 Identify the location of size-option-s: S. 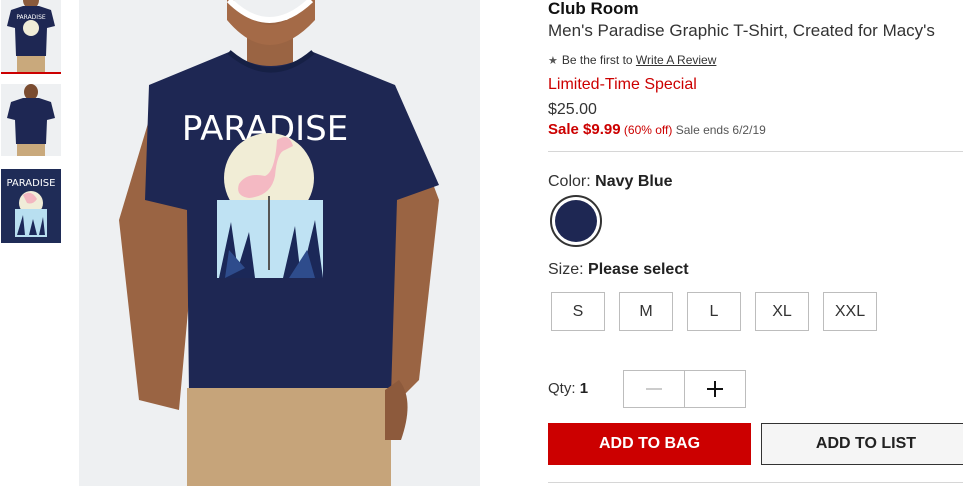
(578, 311).